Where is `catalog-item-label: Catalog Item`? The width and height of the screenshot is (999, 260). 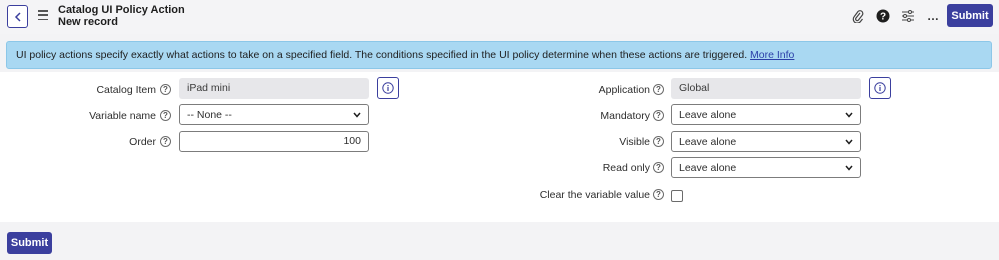
catalog-item-label: Catalog Item is located at coordinates (126, 90).